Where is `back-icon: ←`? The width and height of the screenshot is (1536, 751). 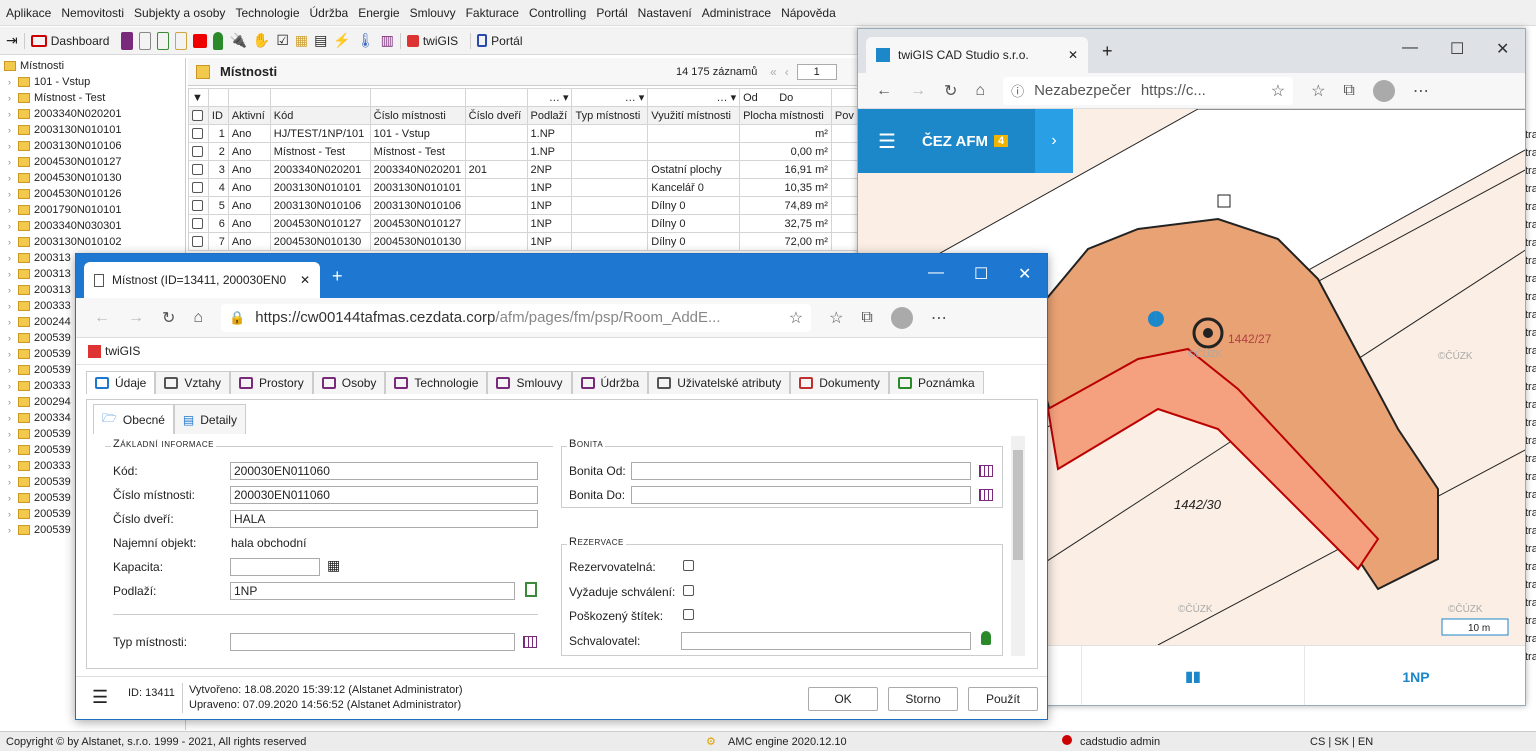
back-icon: ← is located at coordinates (884, 91).